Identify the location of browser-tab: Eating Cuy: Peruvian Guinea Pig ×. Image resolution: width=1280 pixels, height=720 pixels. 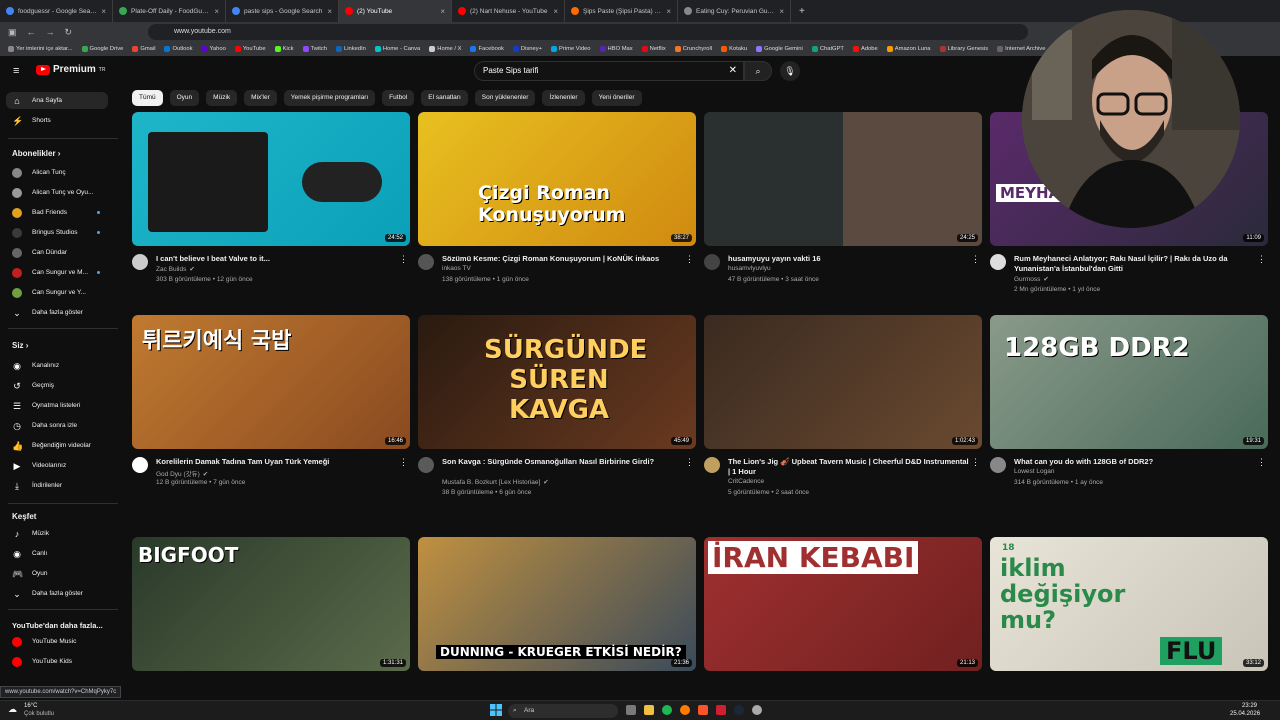
(734, 11).